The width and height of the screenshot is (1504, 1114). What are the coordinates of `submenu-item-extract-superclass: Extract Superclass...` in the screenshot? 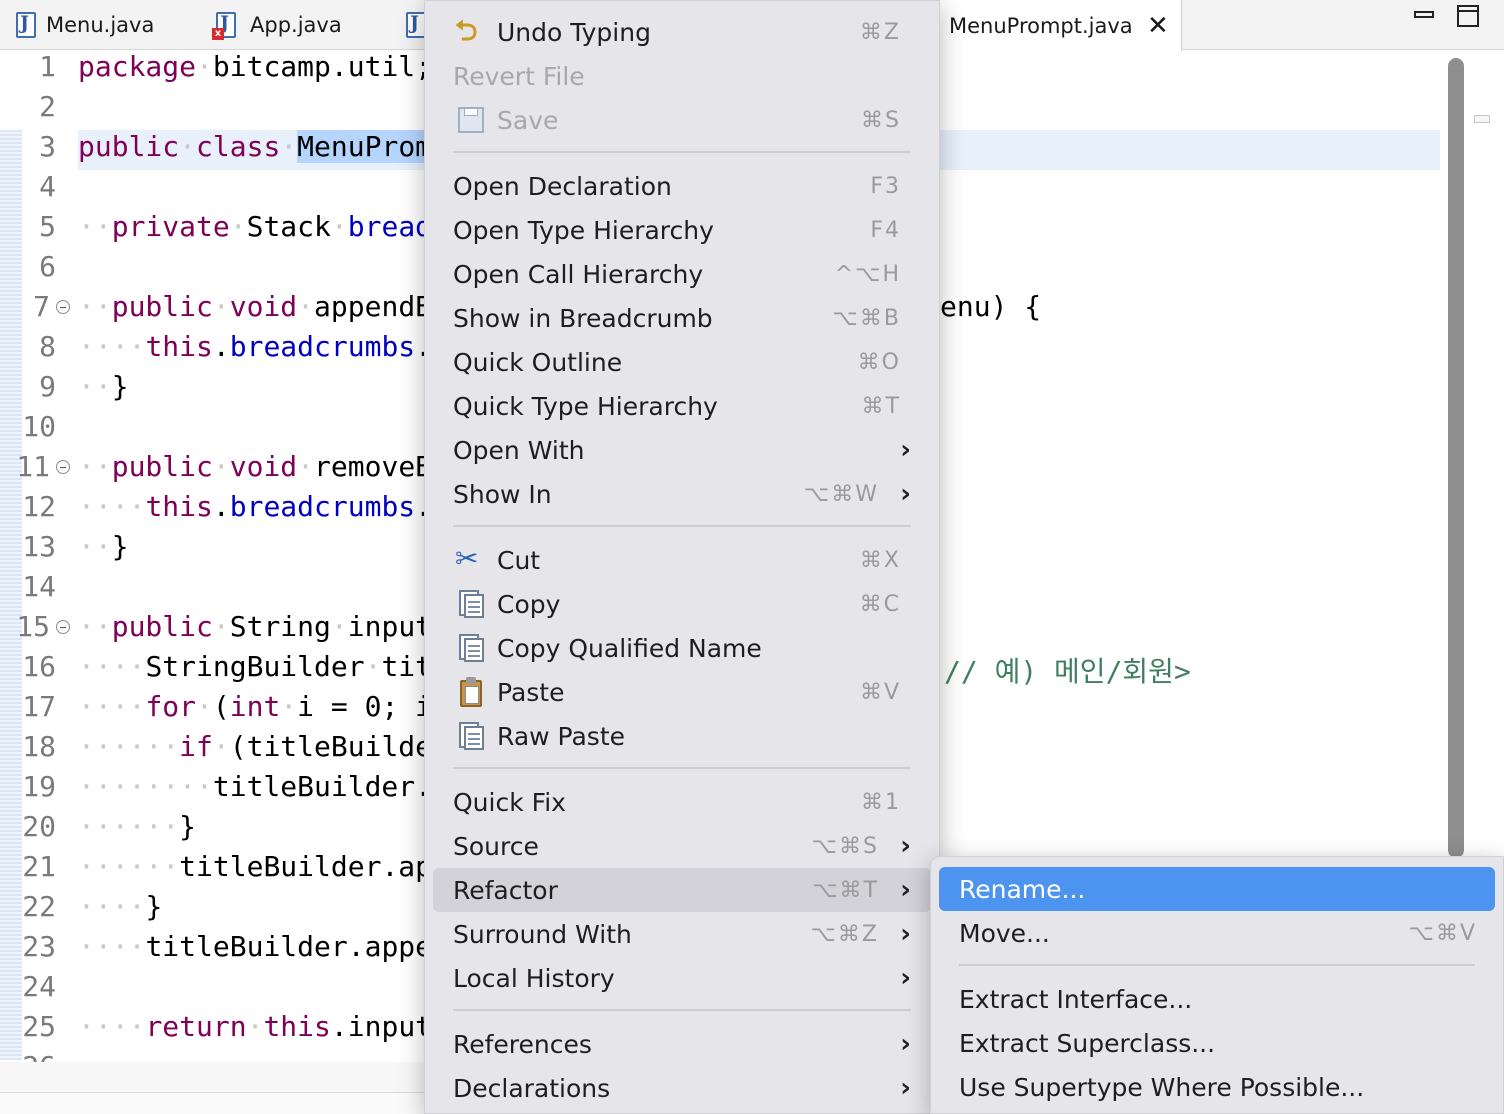 It's located at (1217, 1043).